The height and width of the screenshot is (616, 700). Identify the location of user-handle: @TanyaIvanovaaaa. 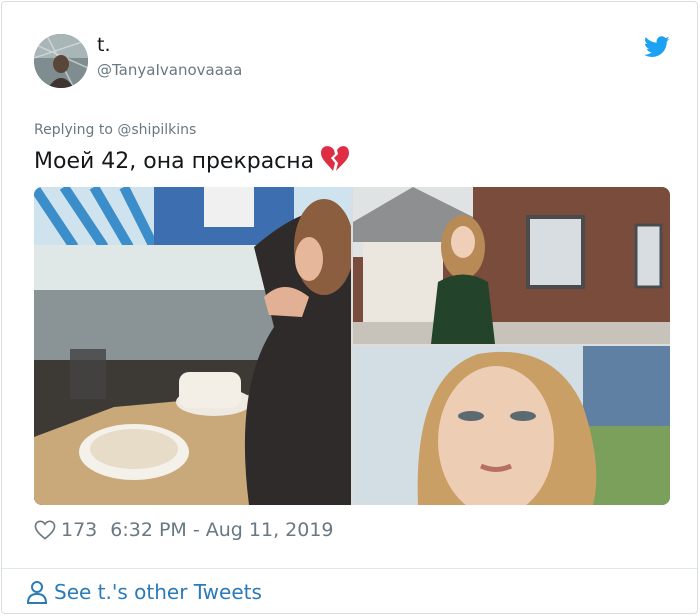
(169, 70).